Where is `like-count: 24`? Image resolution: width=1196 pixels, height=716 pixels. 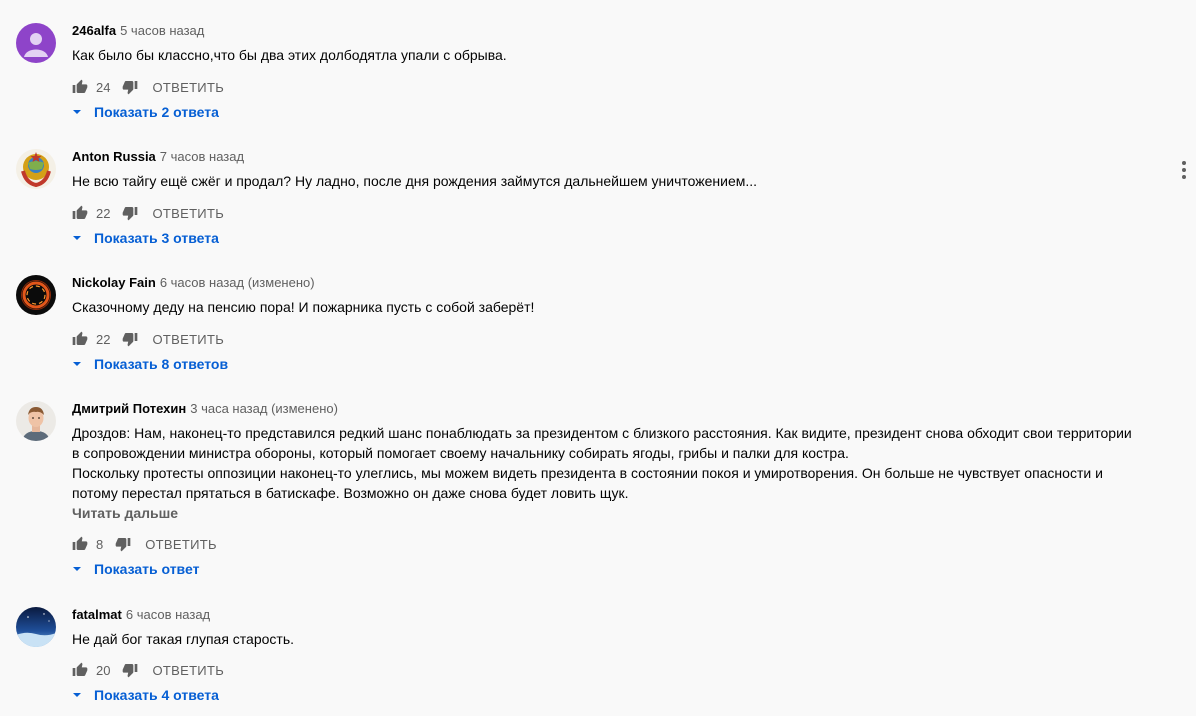 like-count: 24 is located at coordinates (103, 87).